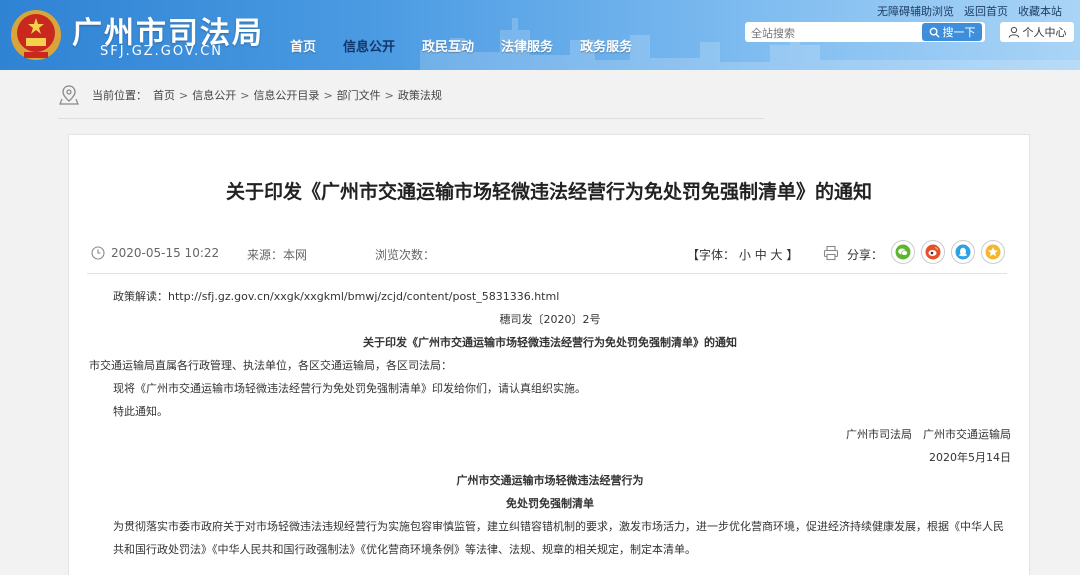  I want to click on site-domain: SFJ.GZ.GOV.CN, so click(162, 51).